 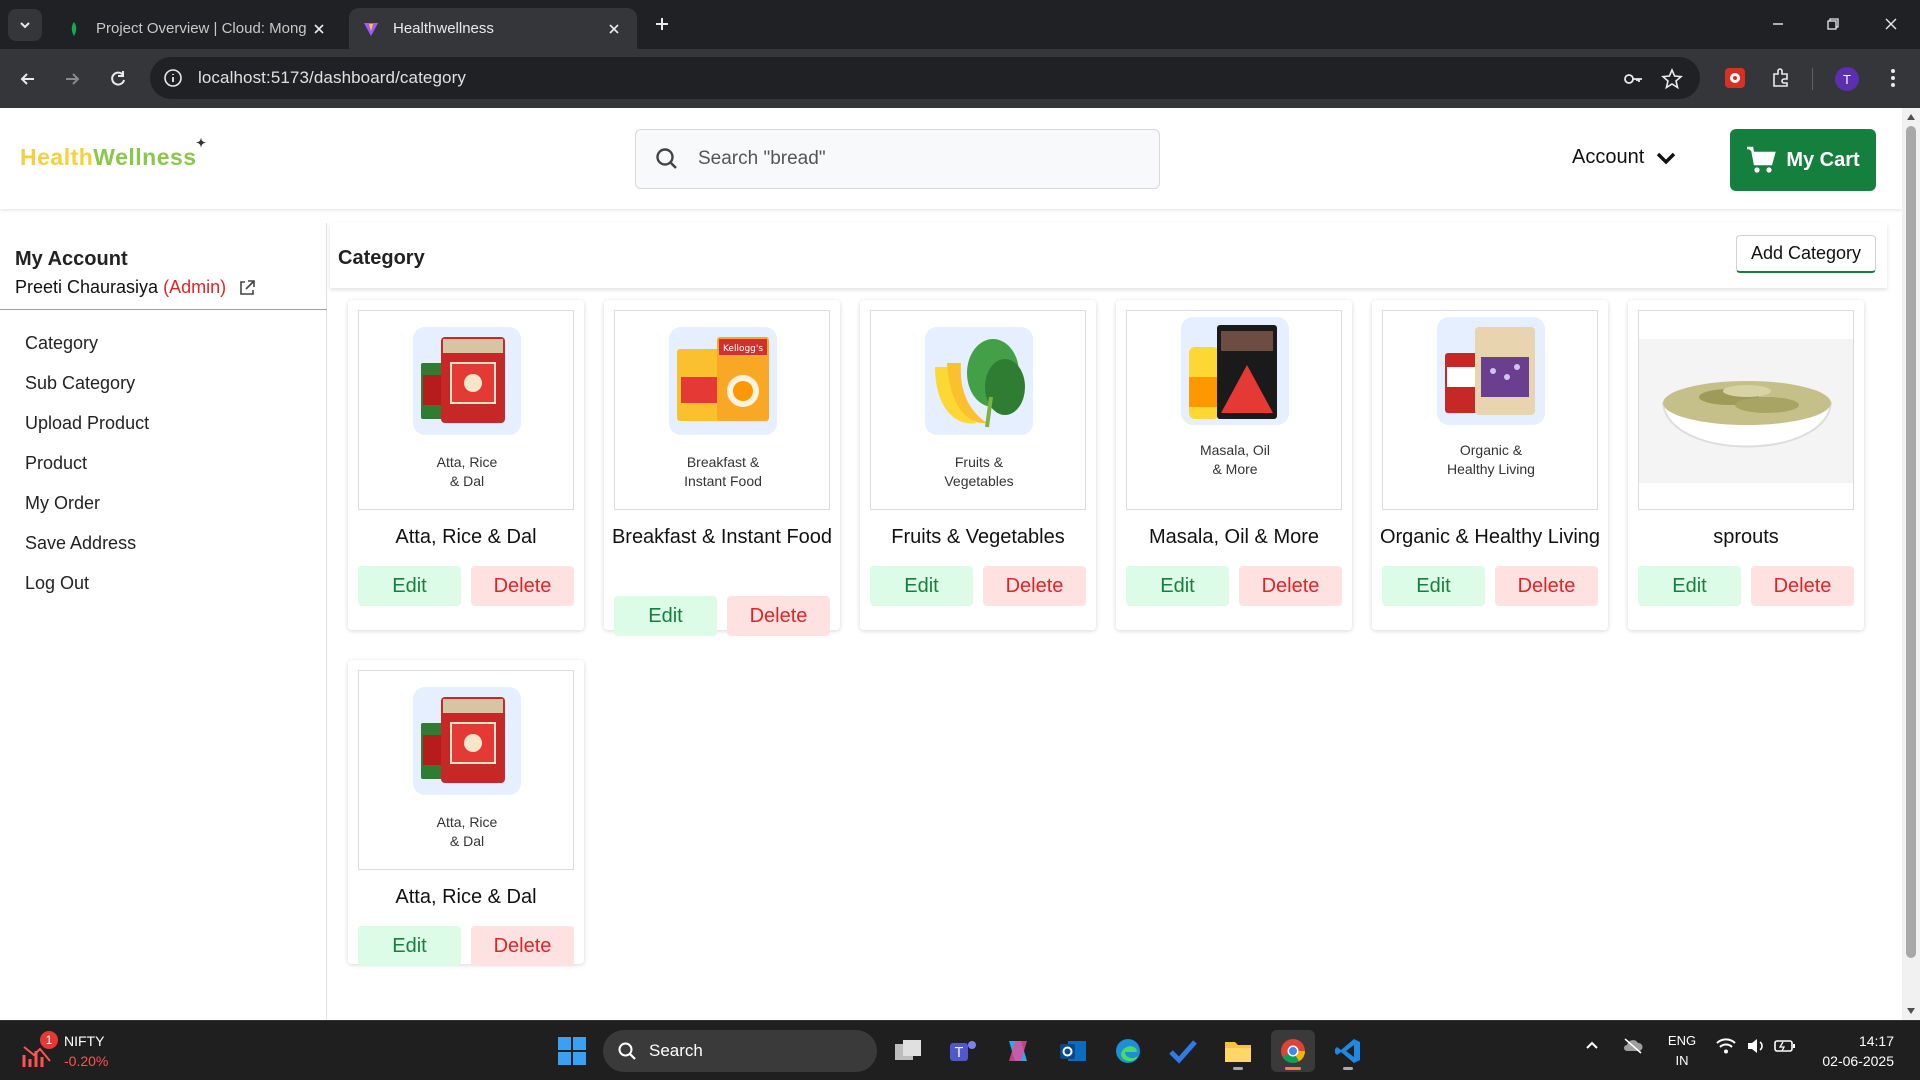 What do you see at coordinates (163, 343) in the screenshot?
I see `sidebar-item-category: Category` at bounding box center [163, 343].